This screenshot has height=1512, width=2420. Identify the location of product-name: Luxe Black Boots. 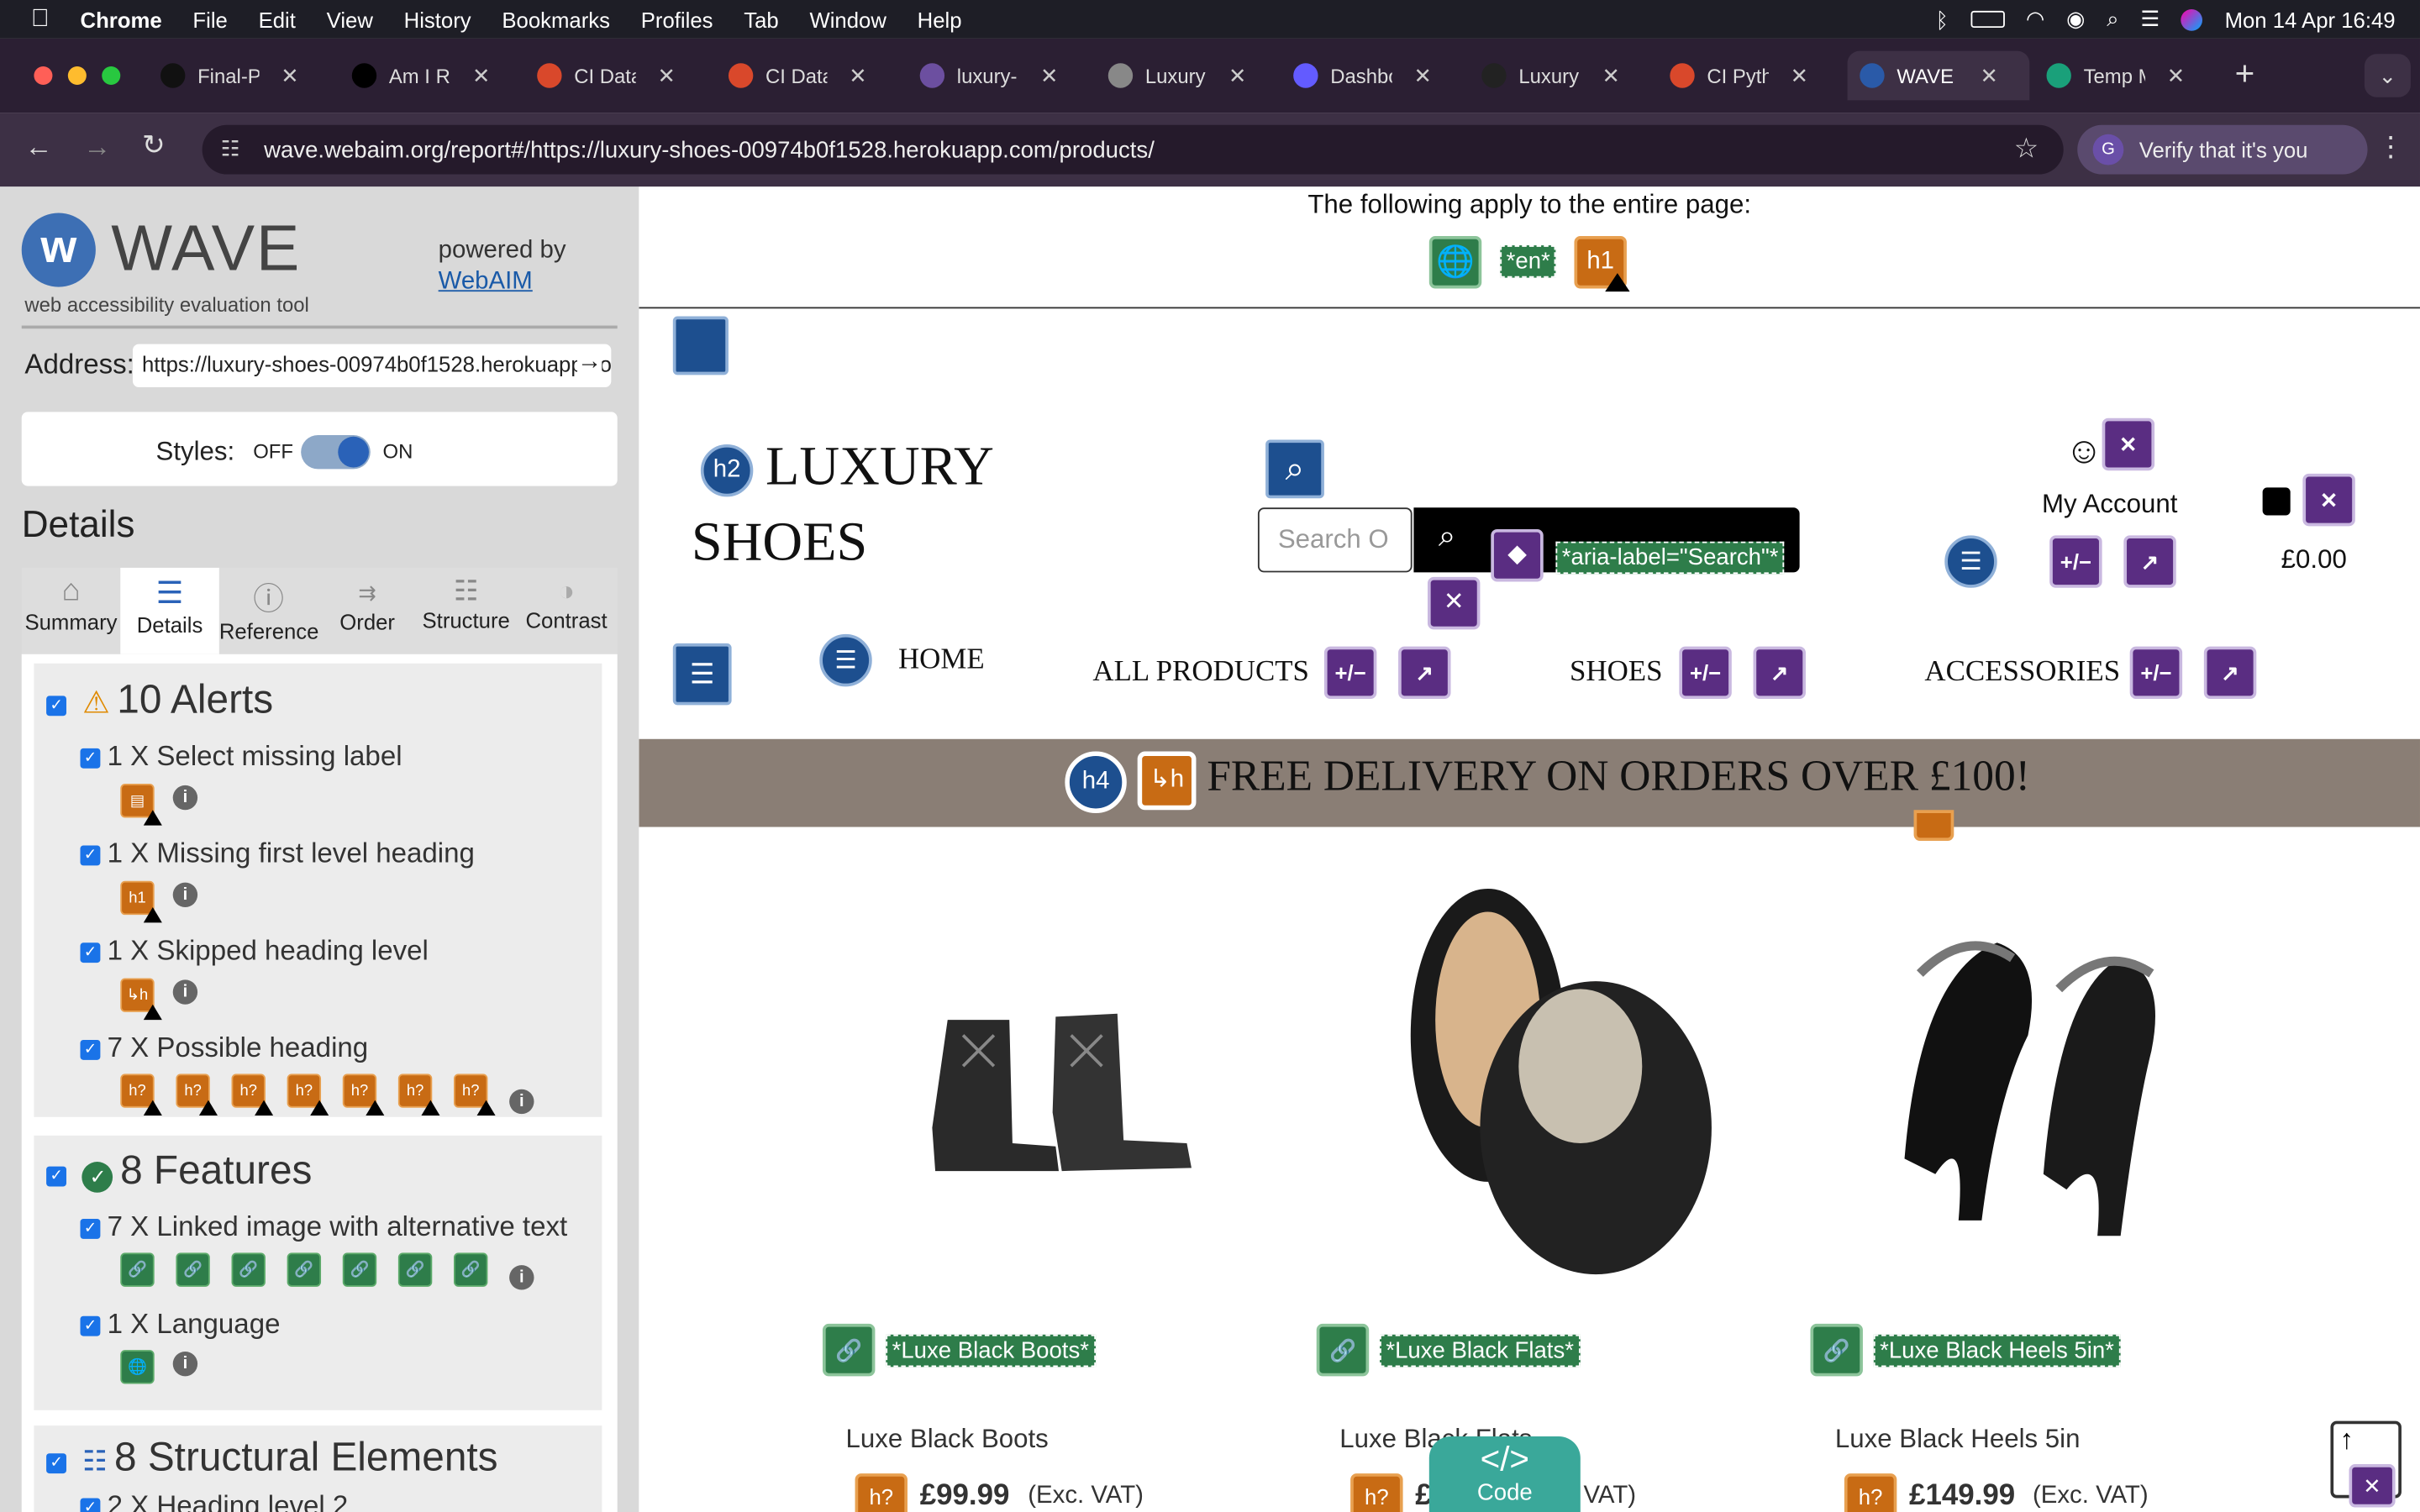
(947, 1439).